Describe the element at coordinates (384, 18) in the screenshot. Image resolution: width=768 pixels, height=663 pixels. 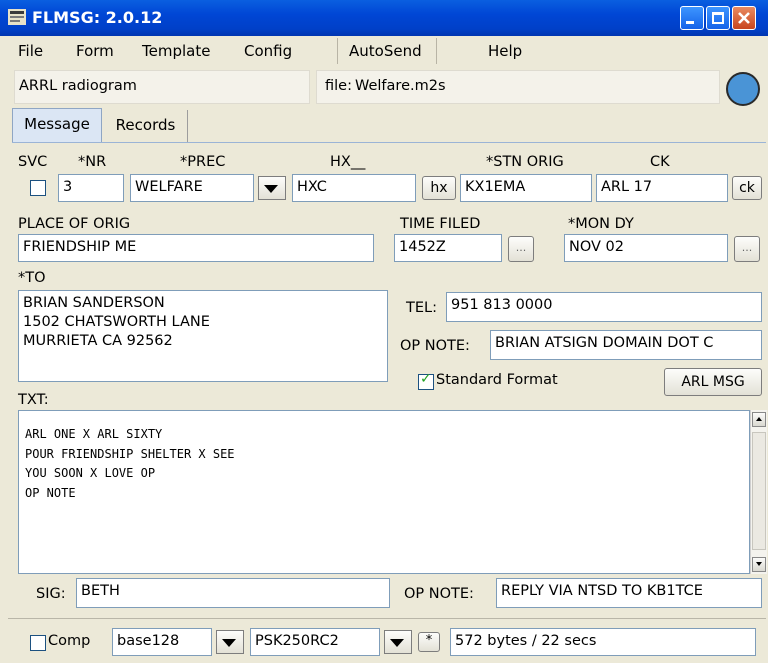
I see `title-bar: FLMSG: 2.0.12` at that location.